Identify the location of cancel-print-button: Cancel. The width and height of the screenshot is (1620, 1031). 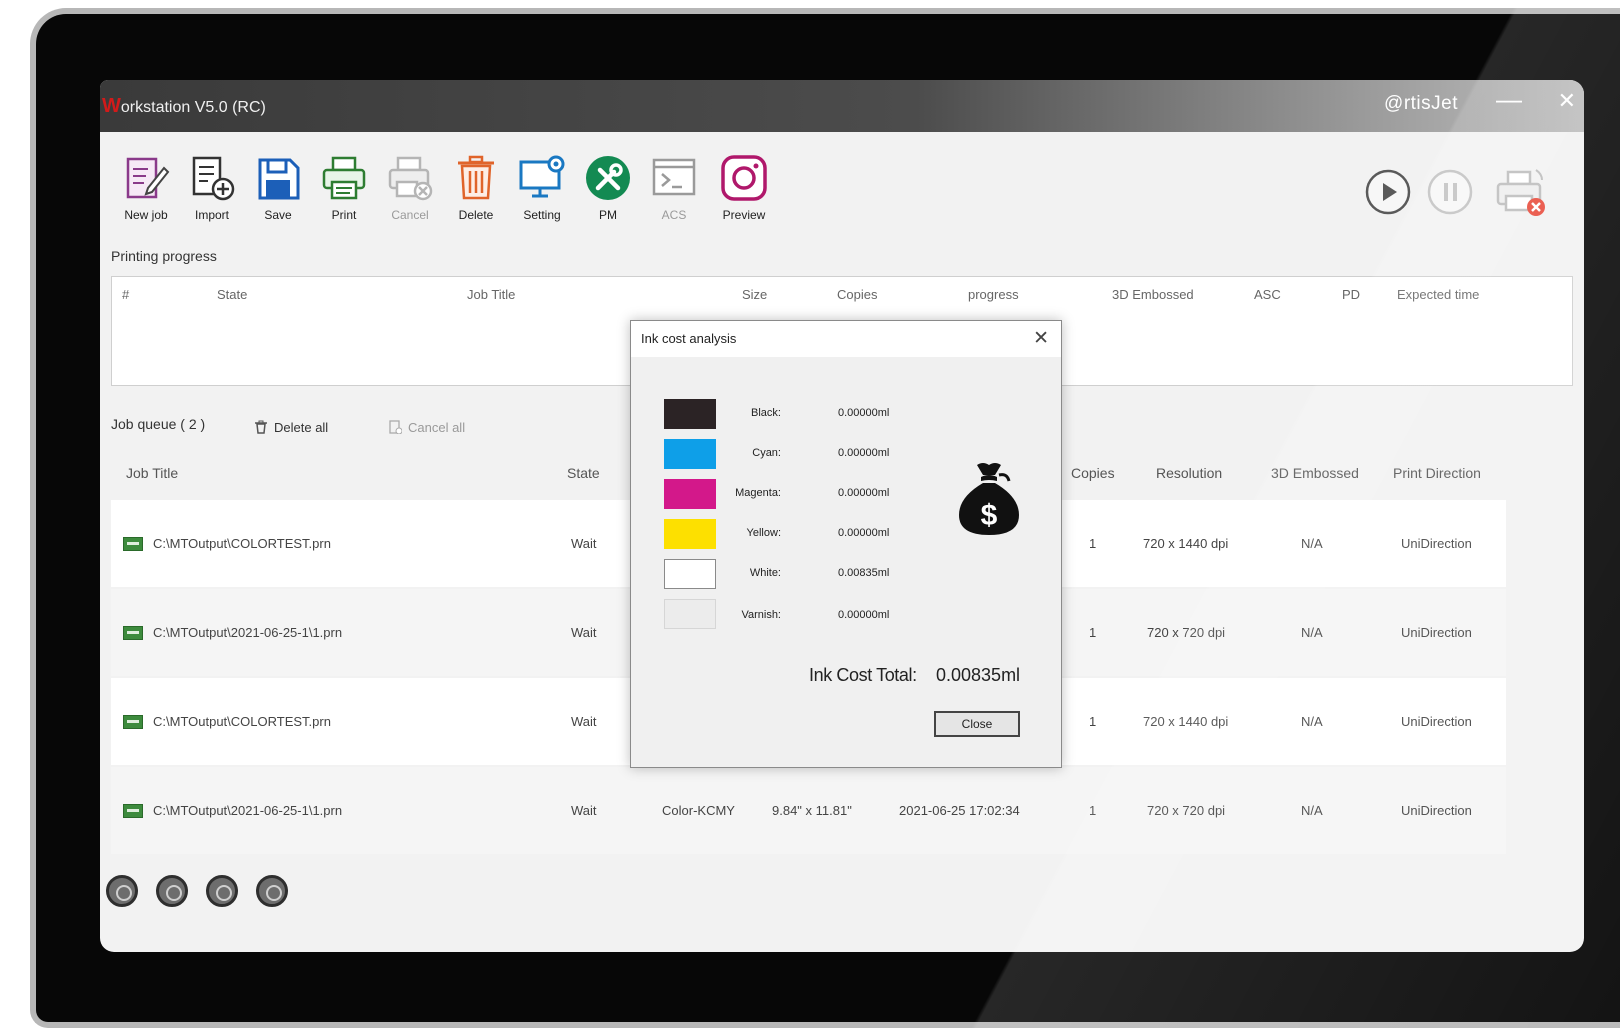
(410, 188).